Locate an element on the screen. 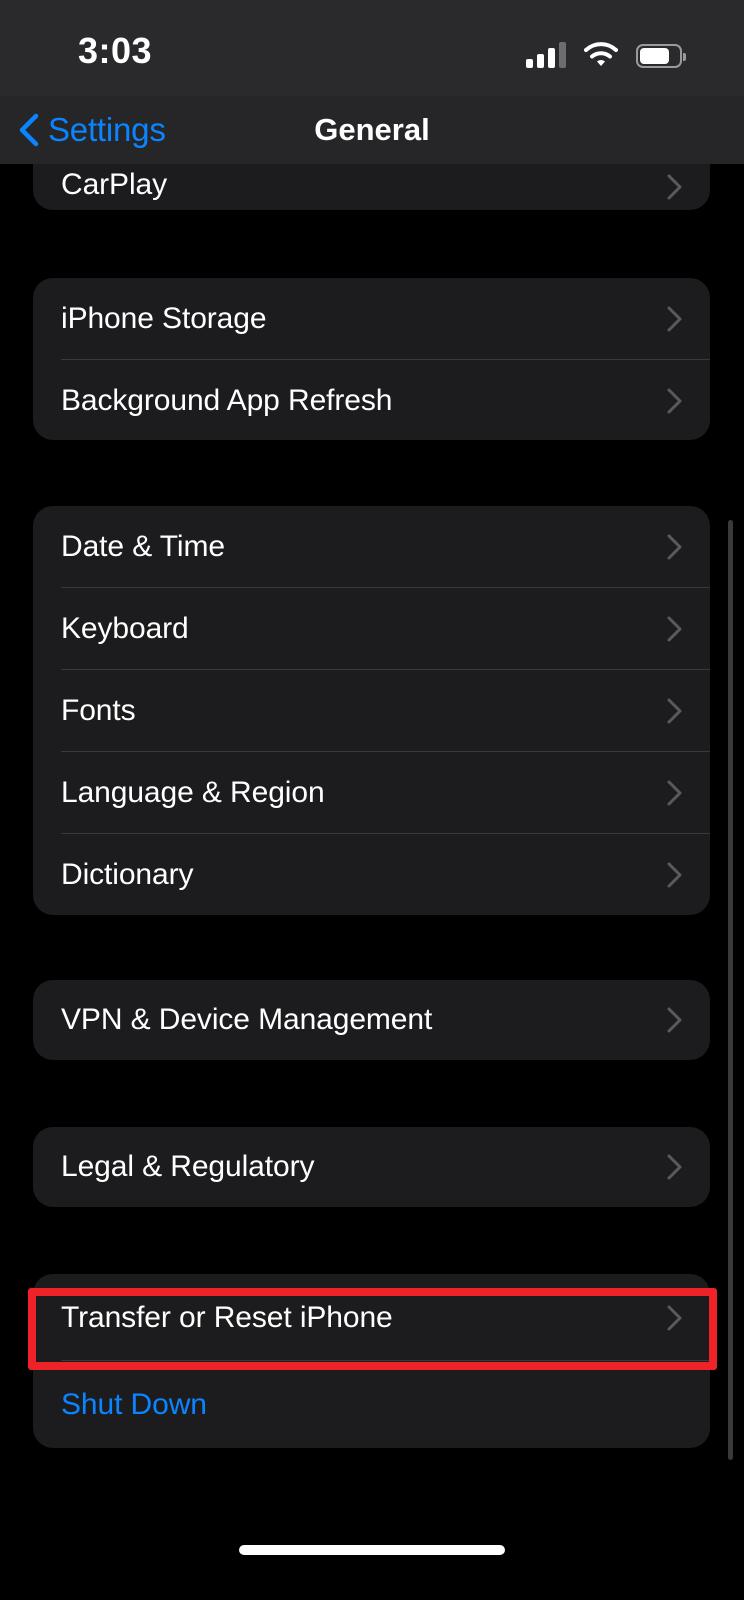  settings-row-label: Shut Down is located at coordinates (134, 1404).